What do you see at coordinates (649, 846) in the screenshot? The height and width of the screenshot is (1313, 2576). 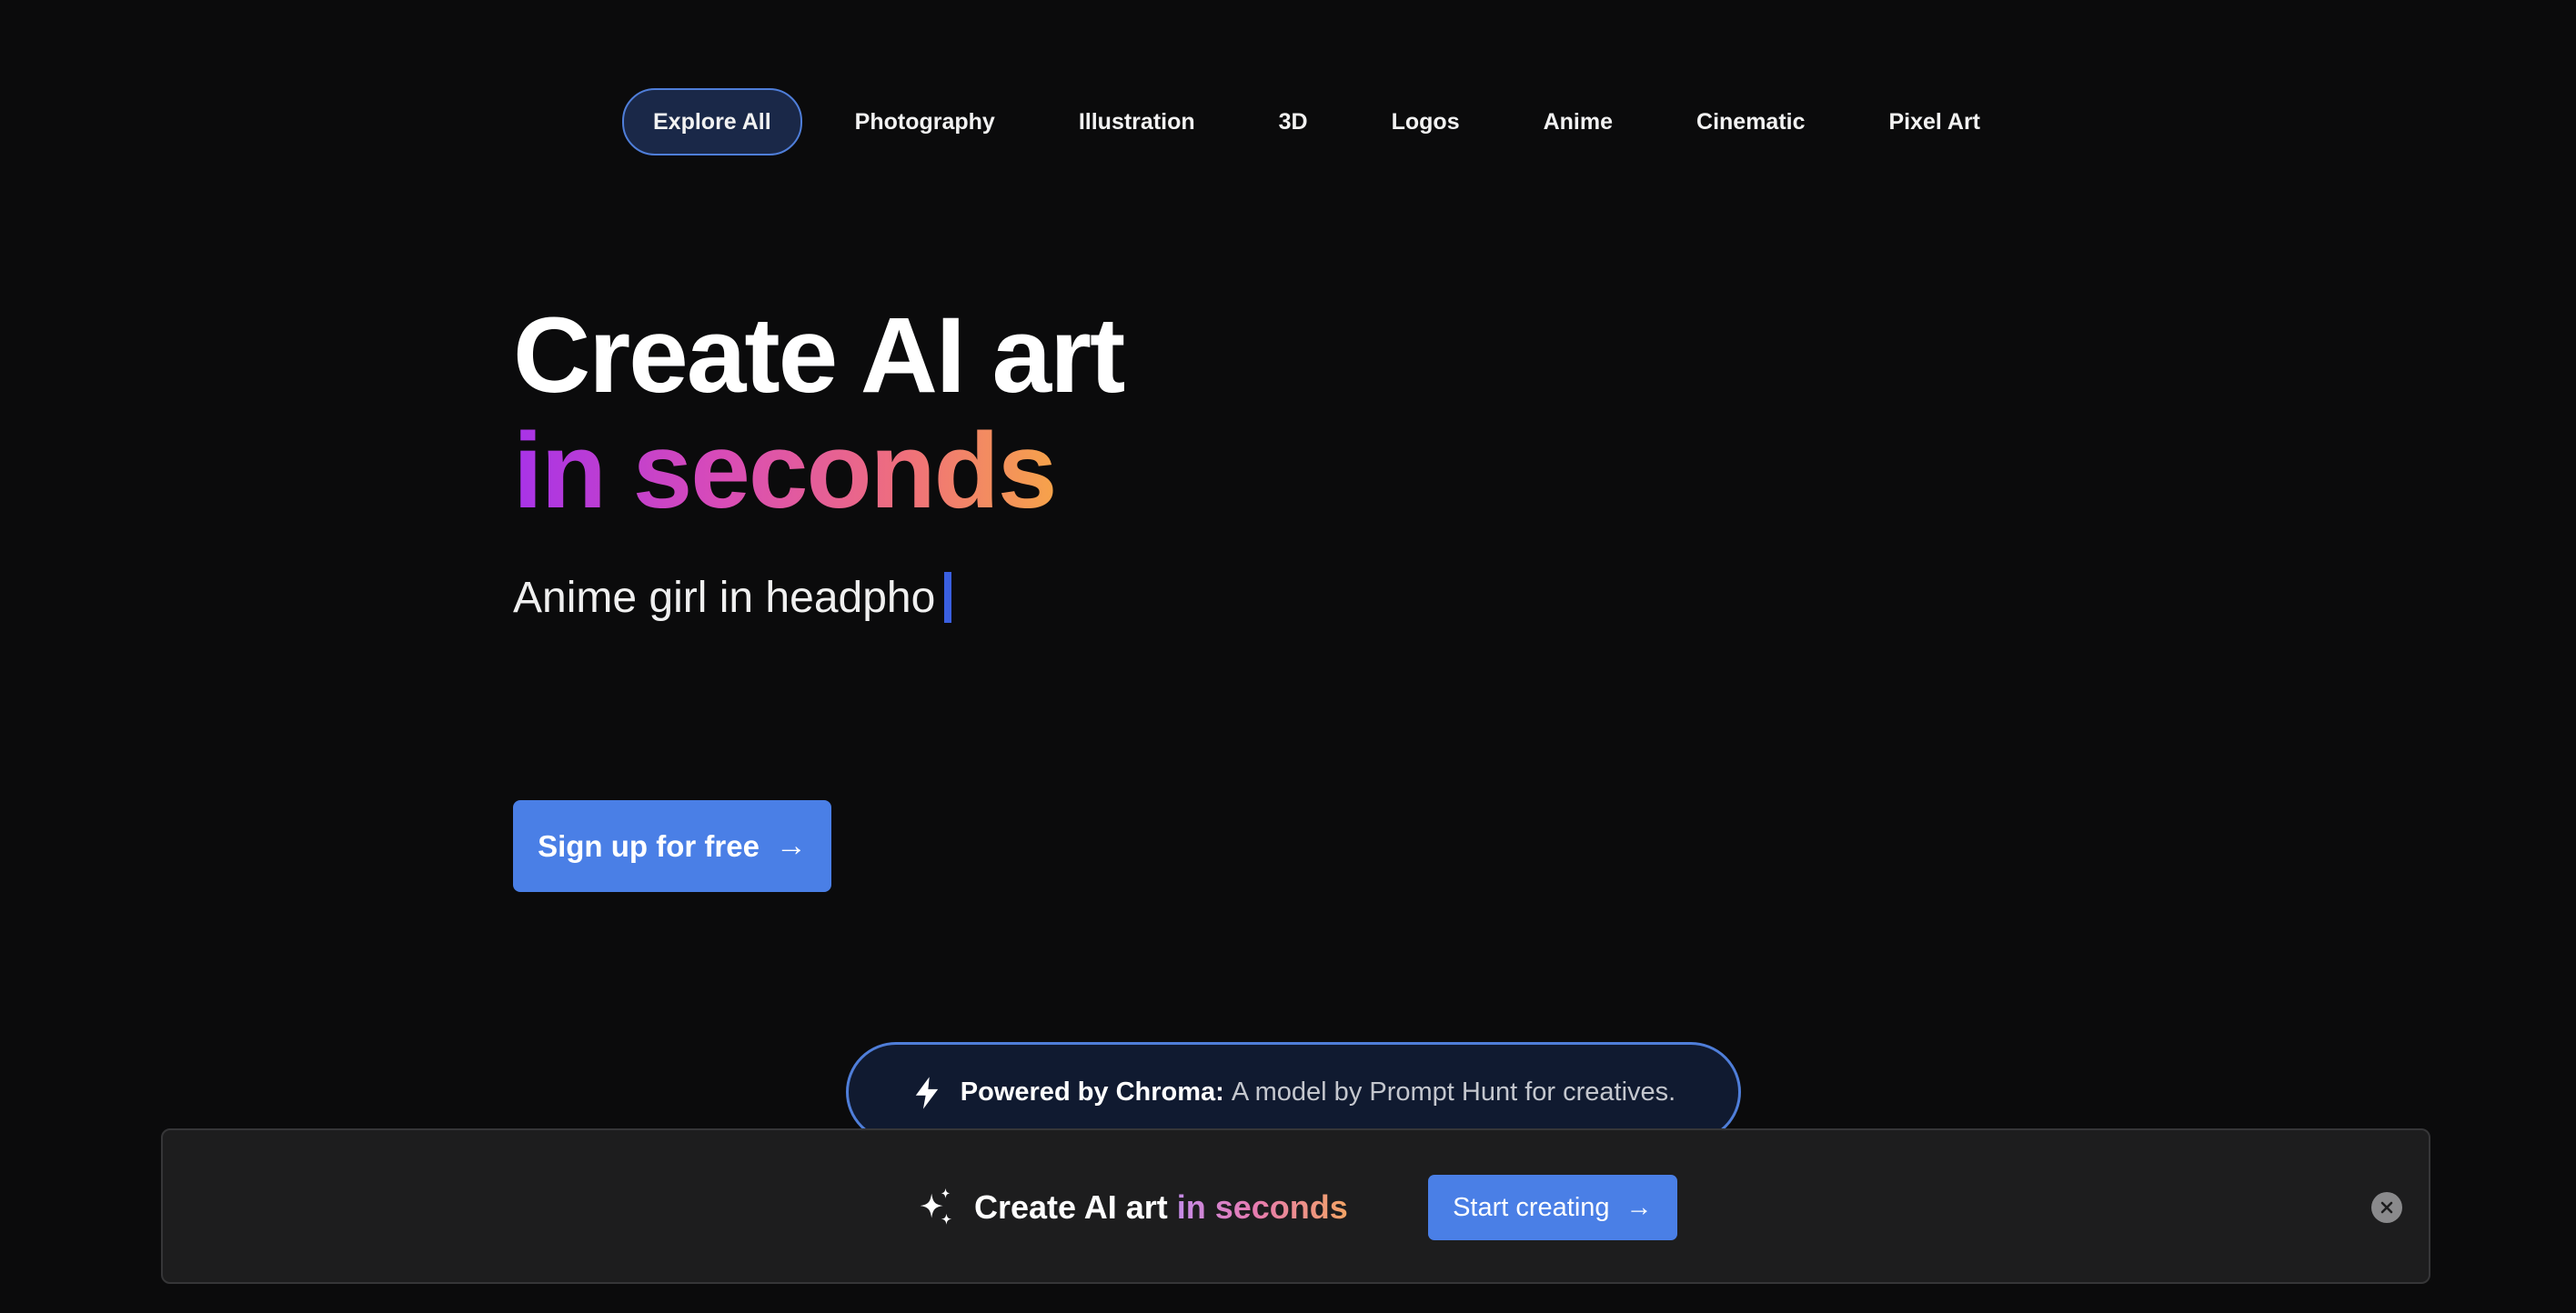 I see `sign-up-button-label: Sign up for free` at bounding box center [649, 846].